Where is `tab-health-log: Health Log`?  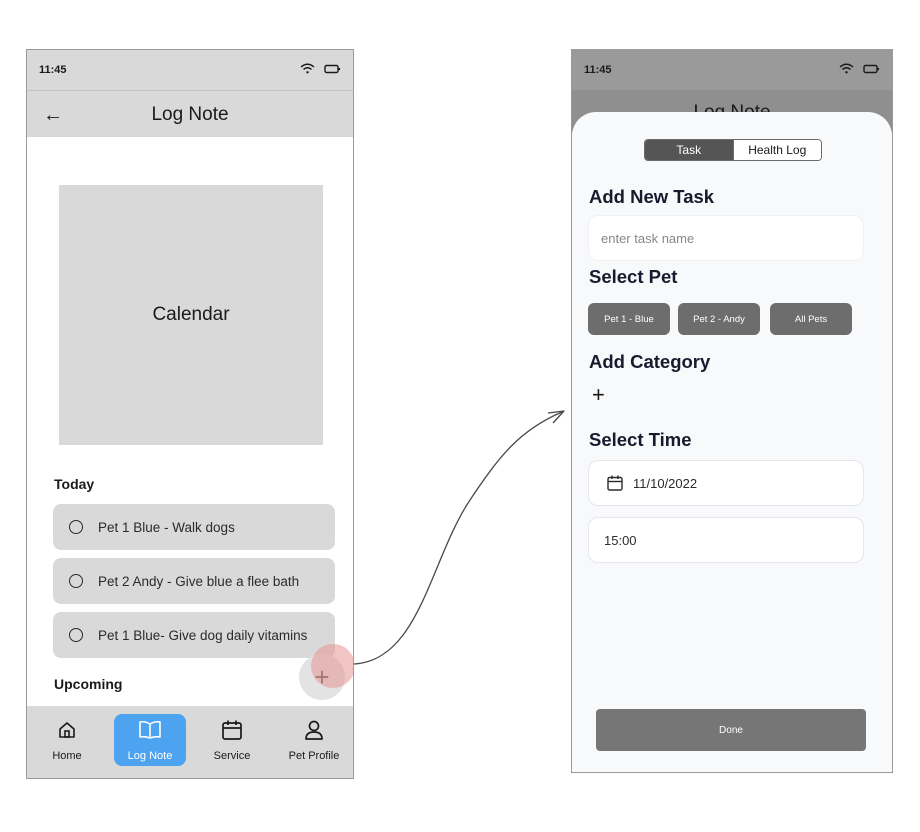 tab-health-log: Health Log is located at coordinates (776, 150).